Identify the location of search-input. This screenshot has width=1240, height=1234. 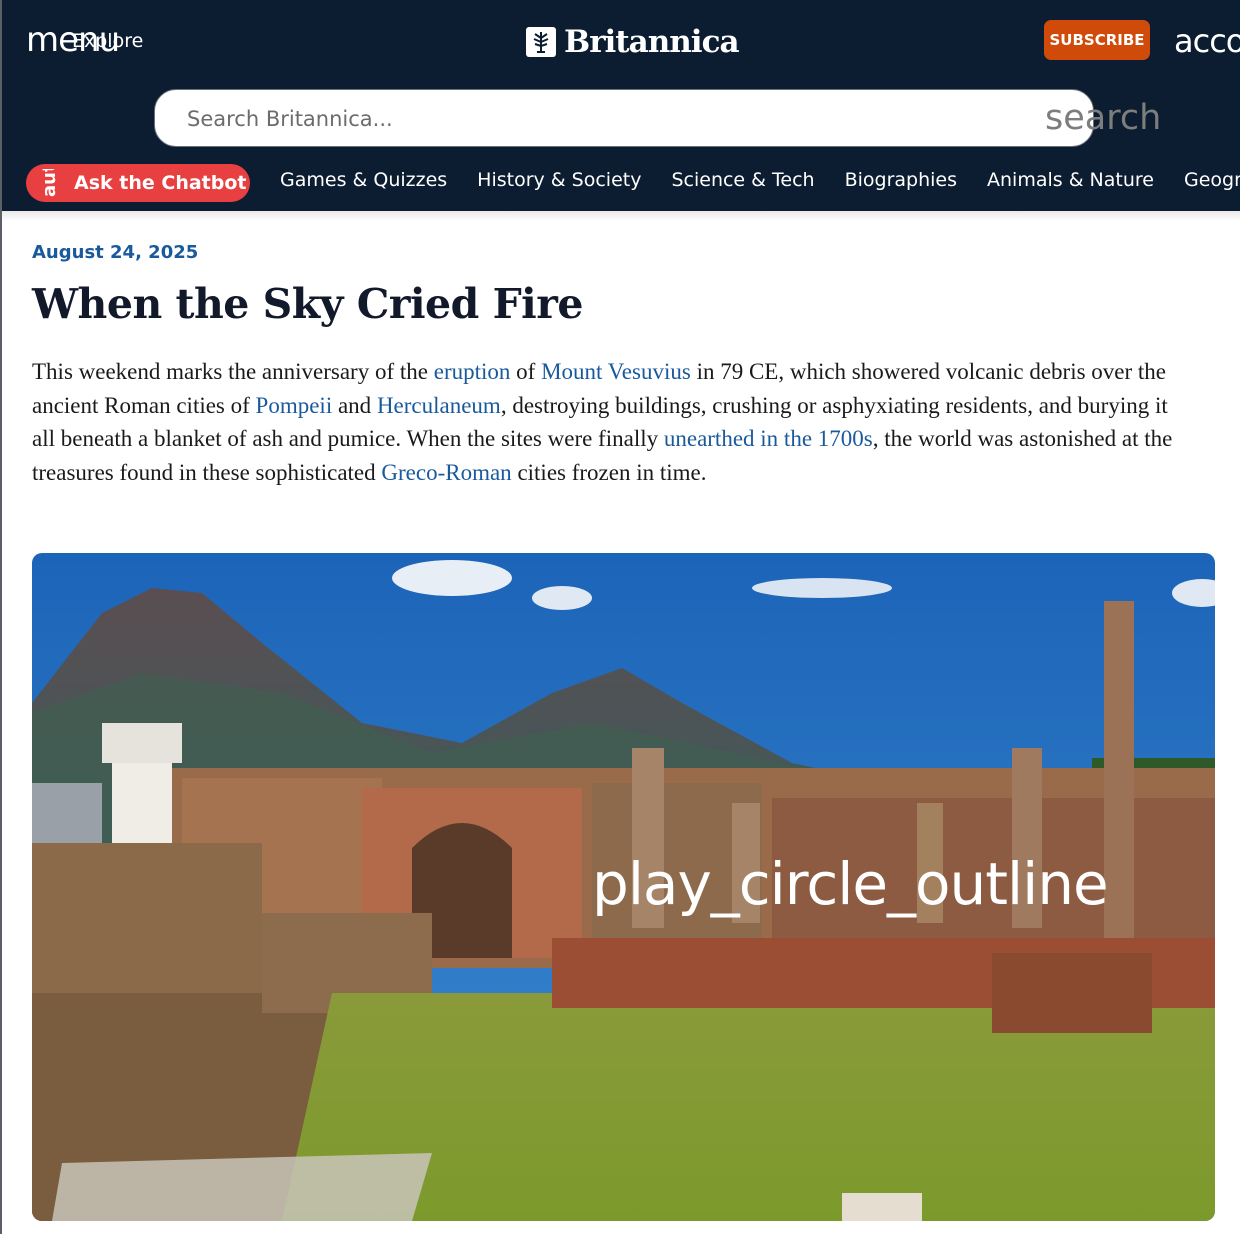
(597, 119).